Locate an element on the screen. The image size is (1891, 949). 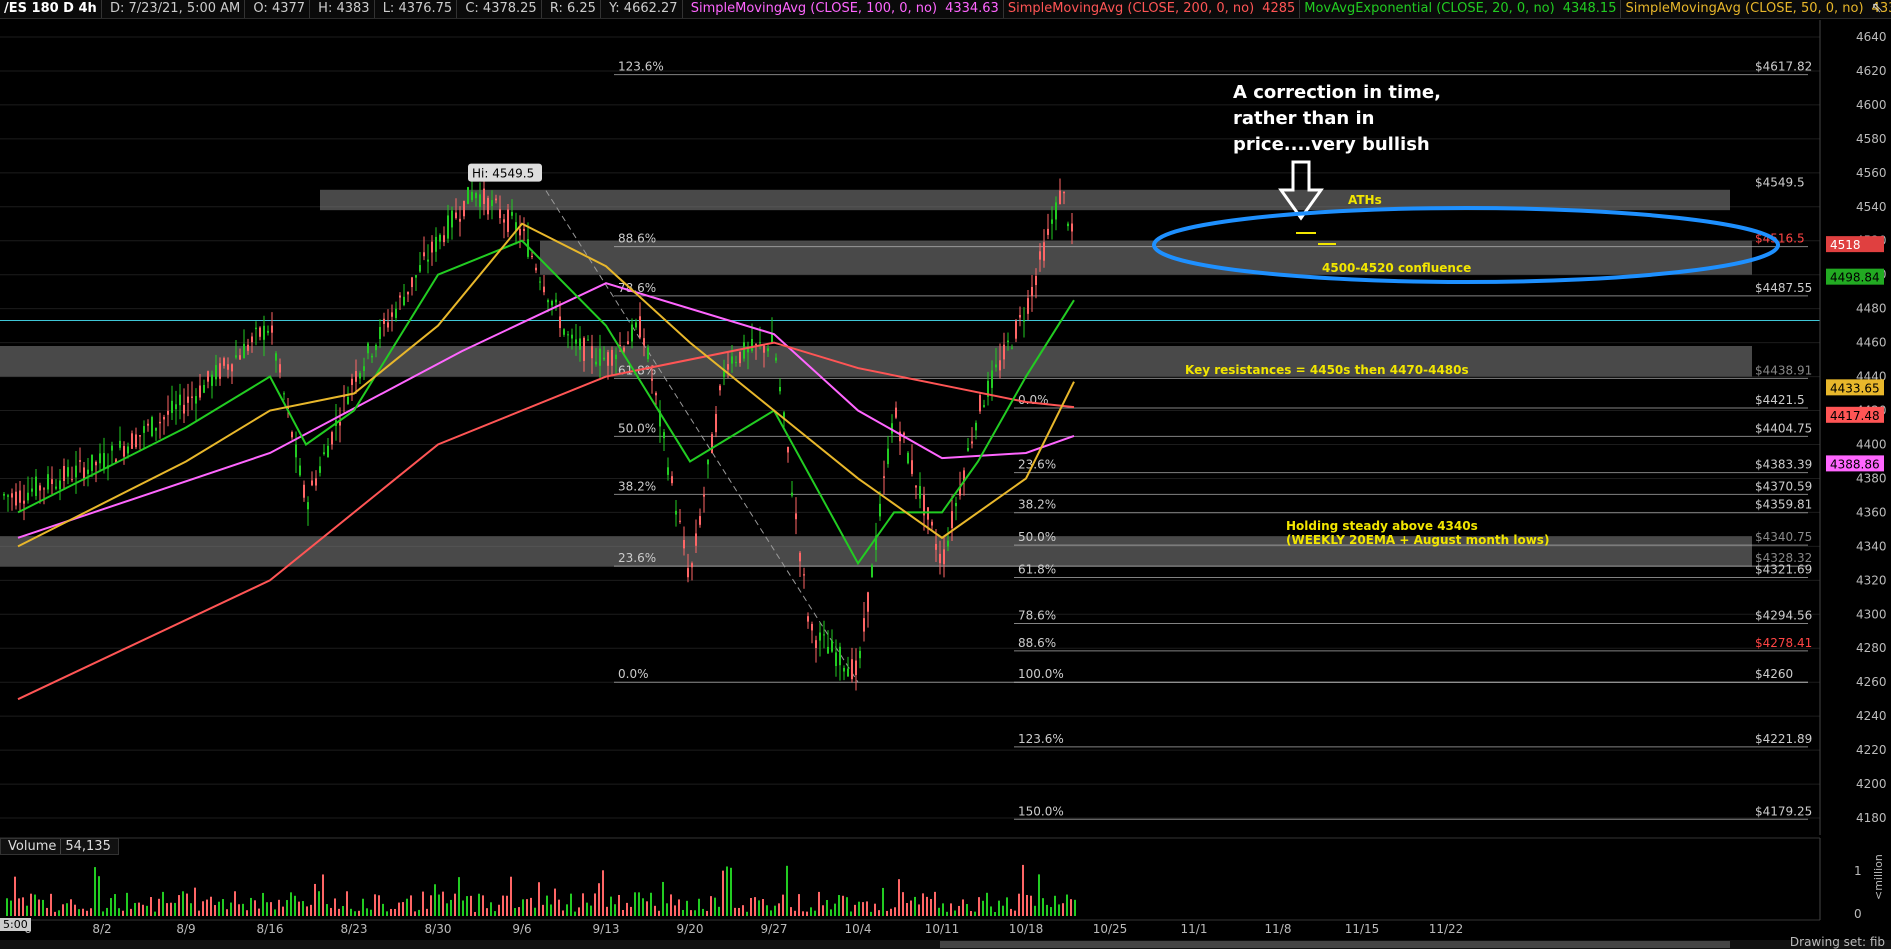
axis-badge-text-4: 4388.86 is located at coordinates (1855, 464).